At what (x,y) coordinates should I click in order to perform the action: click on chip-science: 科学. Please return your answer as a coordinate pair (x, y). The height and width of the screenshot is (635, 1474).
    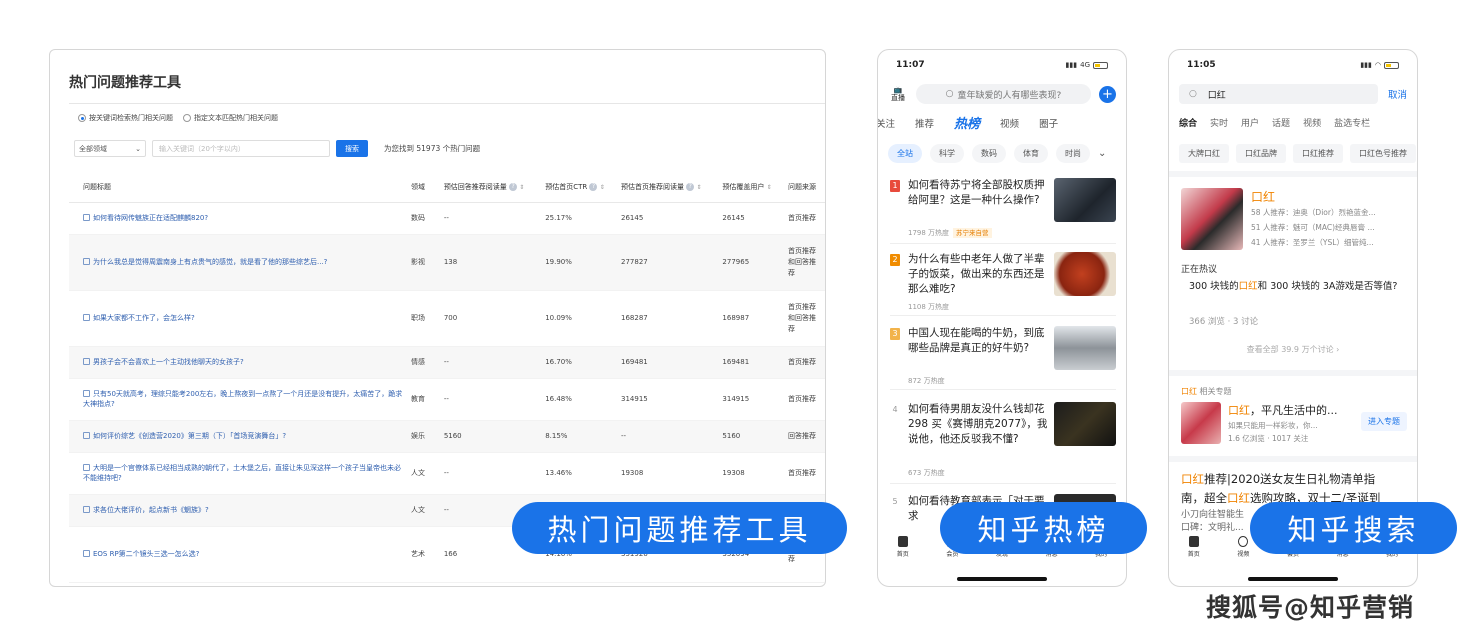
    Looking at the image, I should click on (947, 153).